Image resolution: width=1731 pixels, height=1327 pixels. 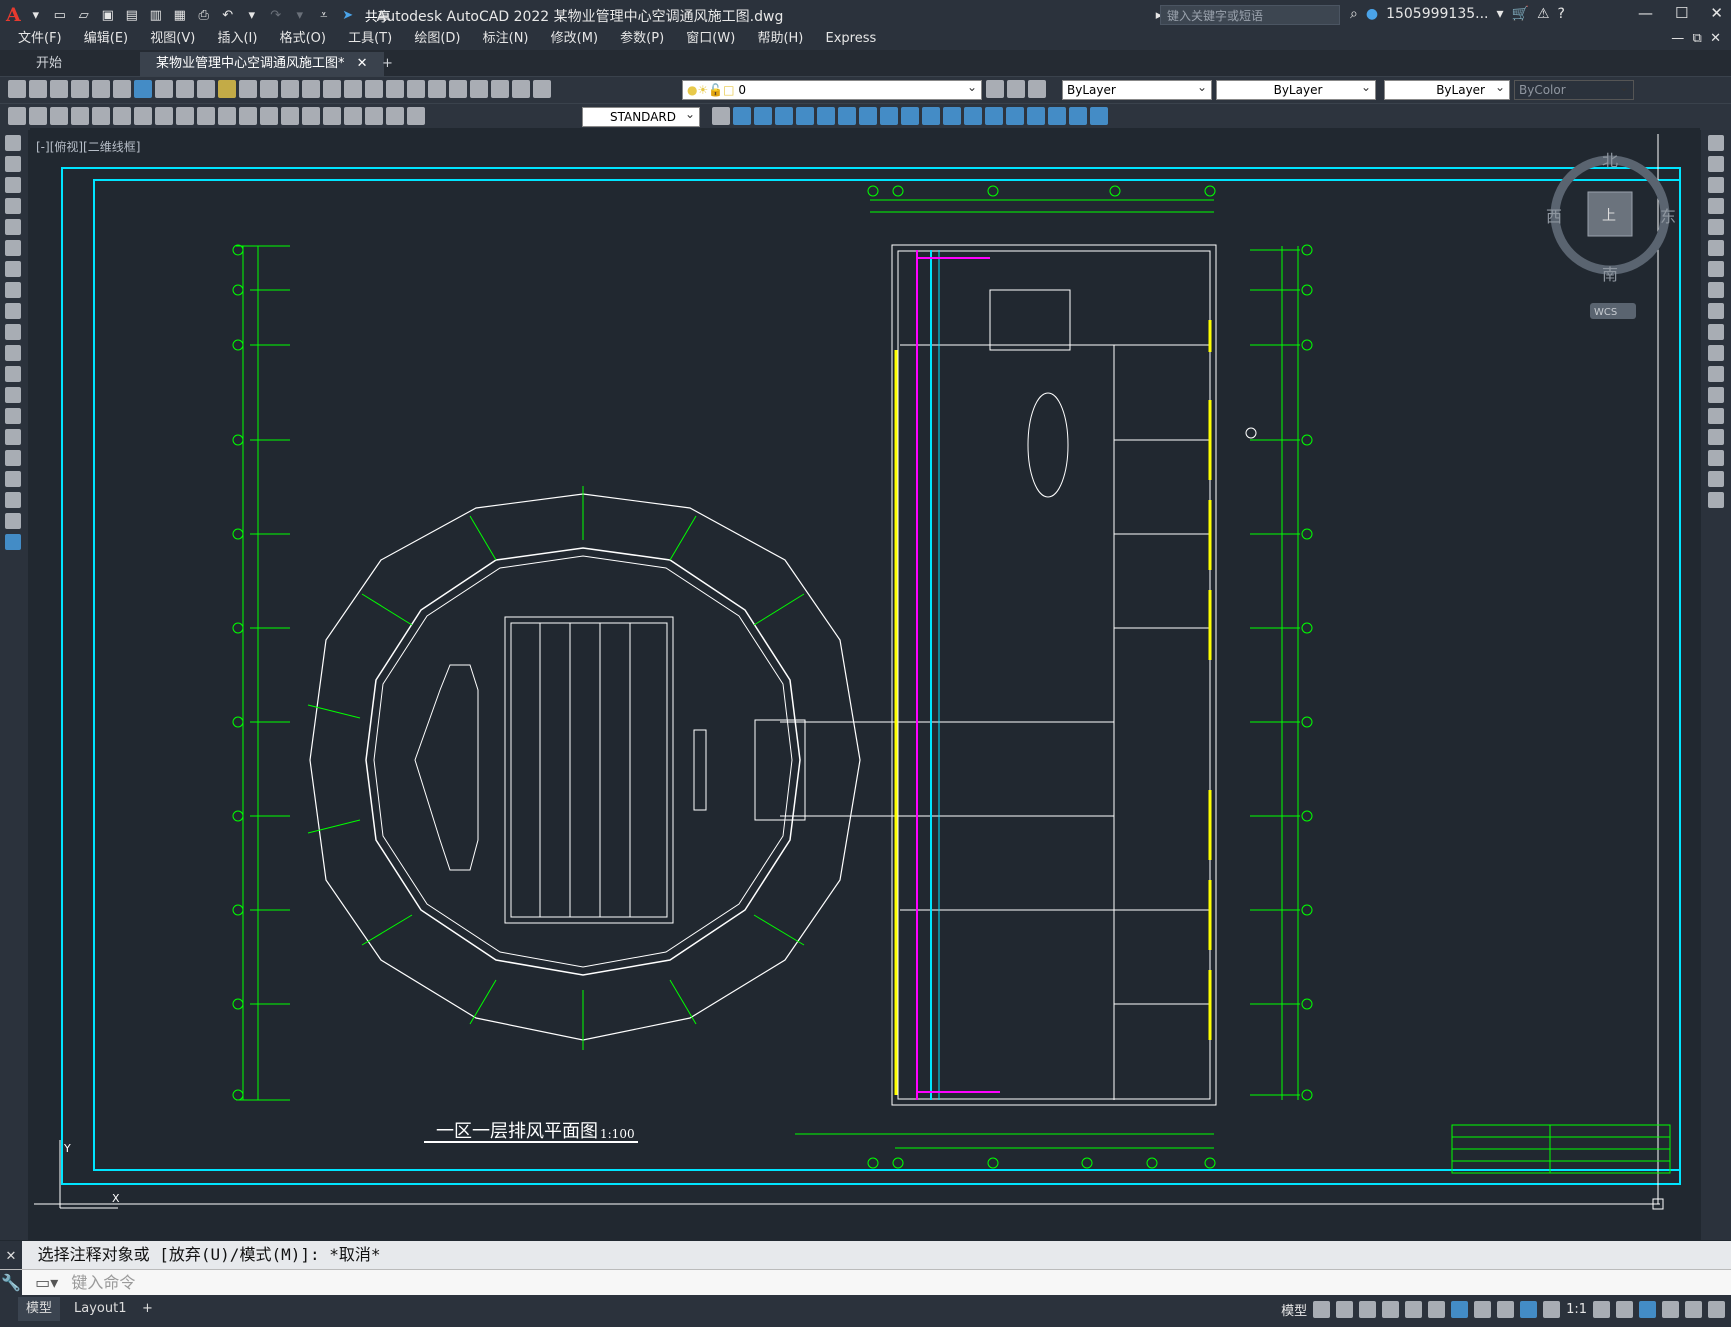 I want to click on object-track-icon, so click(x=1437, y=1309).